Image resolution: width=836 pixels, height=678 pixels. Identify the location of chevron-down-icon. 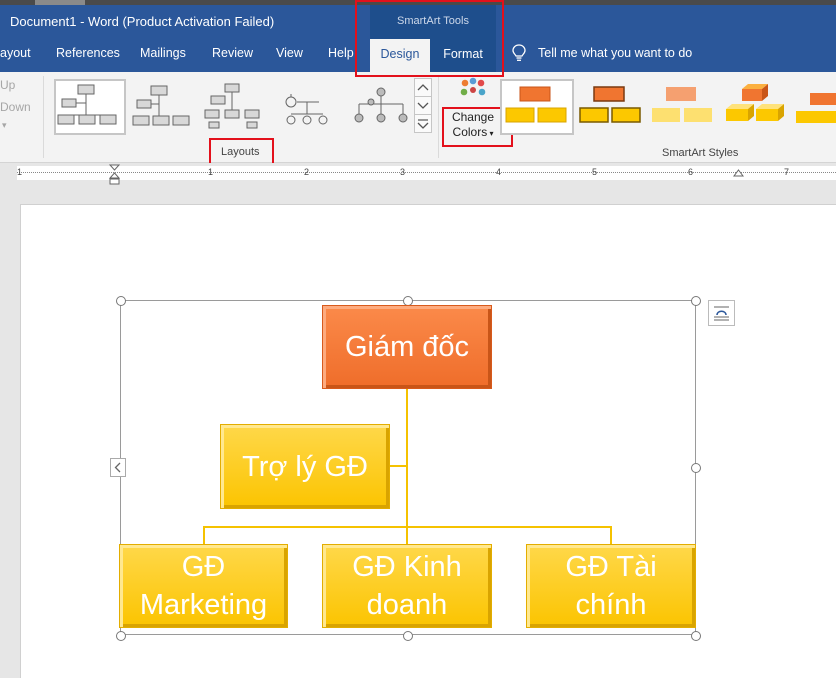
(423, 105).